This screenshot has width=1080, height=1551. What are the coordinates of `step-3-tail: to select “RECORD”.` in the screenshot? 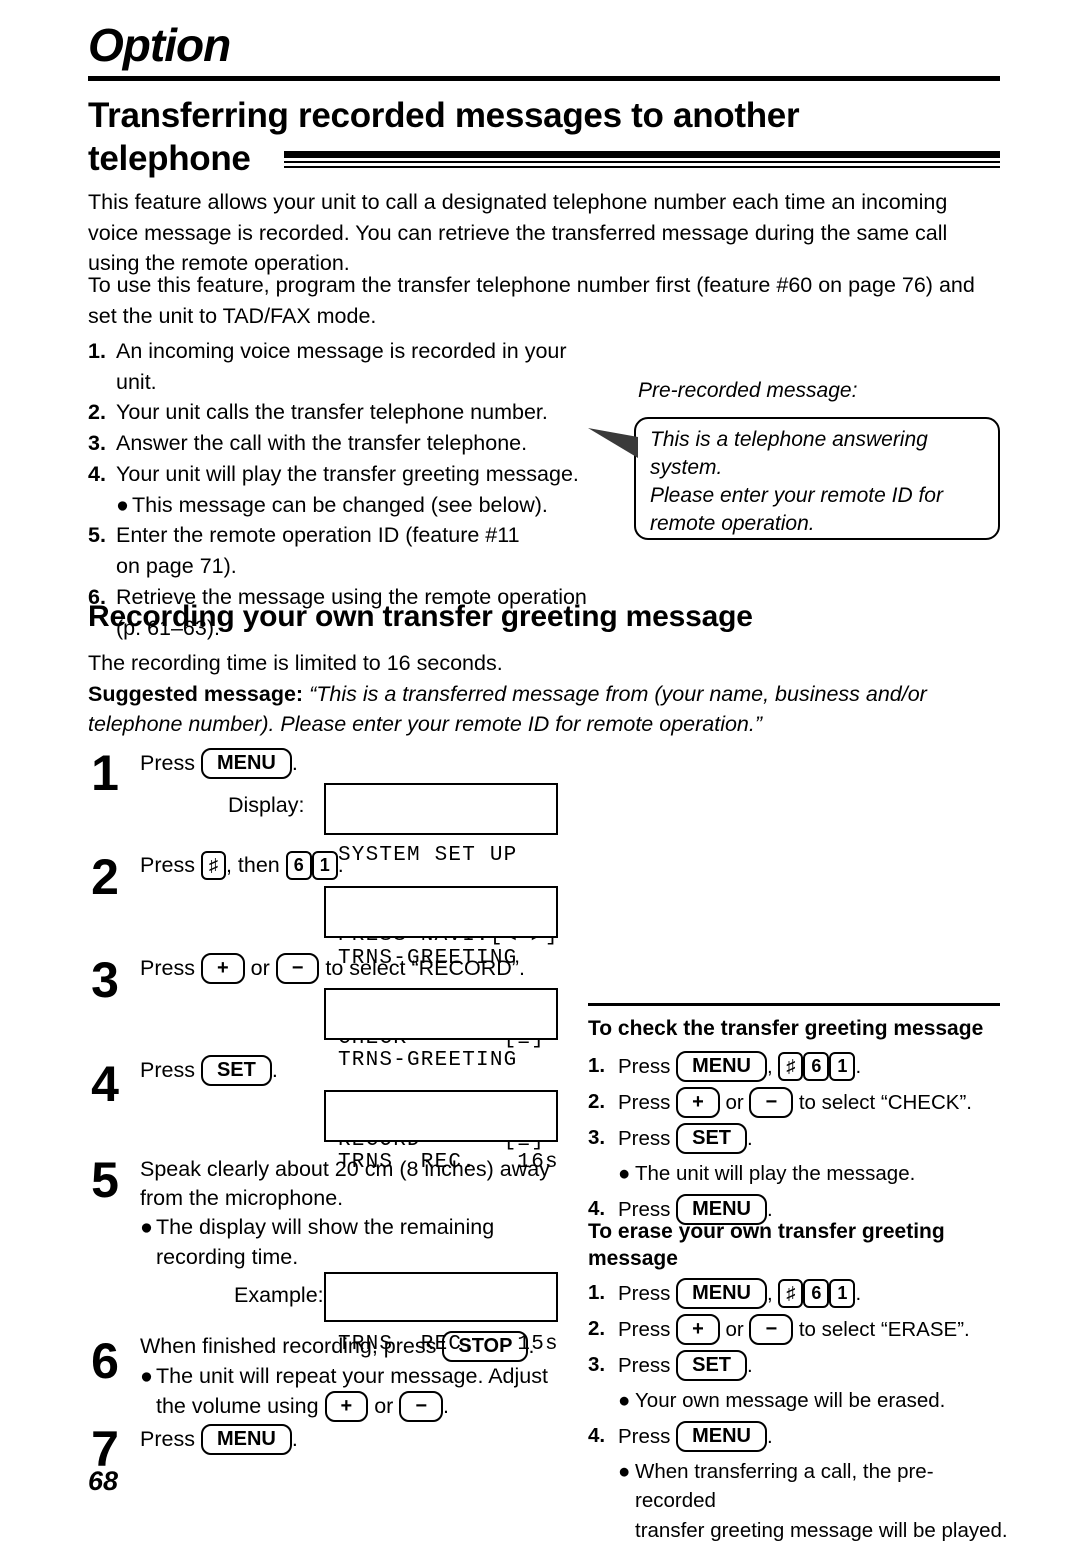 It's located at (425, 968).